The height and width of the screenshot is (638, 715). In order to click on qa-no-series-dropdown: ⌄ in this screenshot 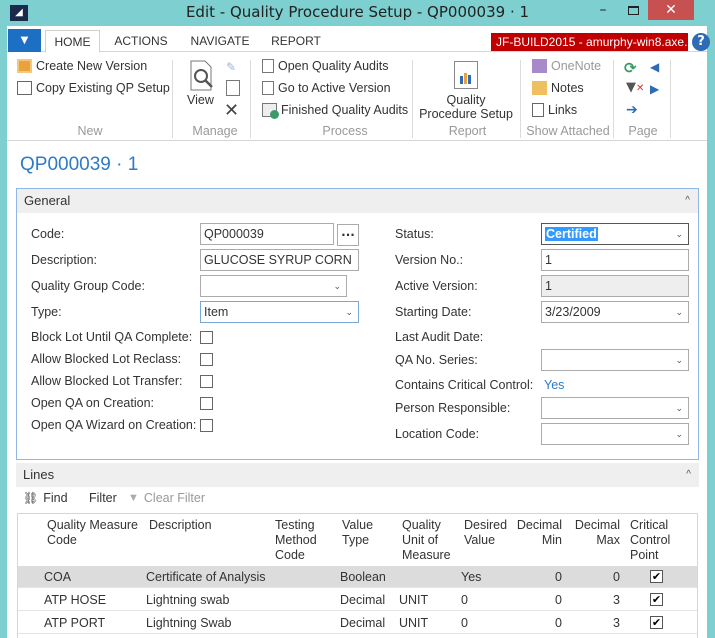, I will do `click(615, 360)`.